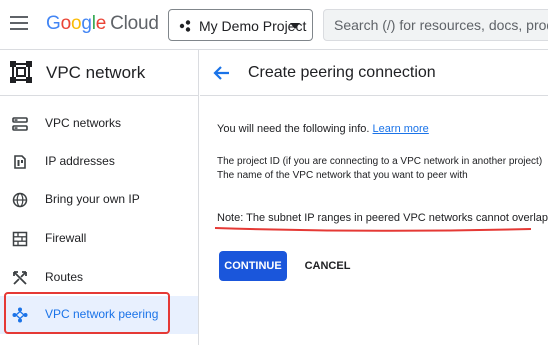 The image size is (548, 345). What do you see at coordinates (293, 129) in the screenshot?
I see `info-text-label: You will need the following info.` at bounding box center [293, 129].